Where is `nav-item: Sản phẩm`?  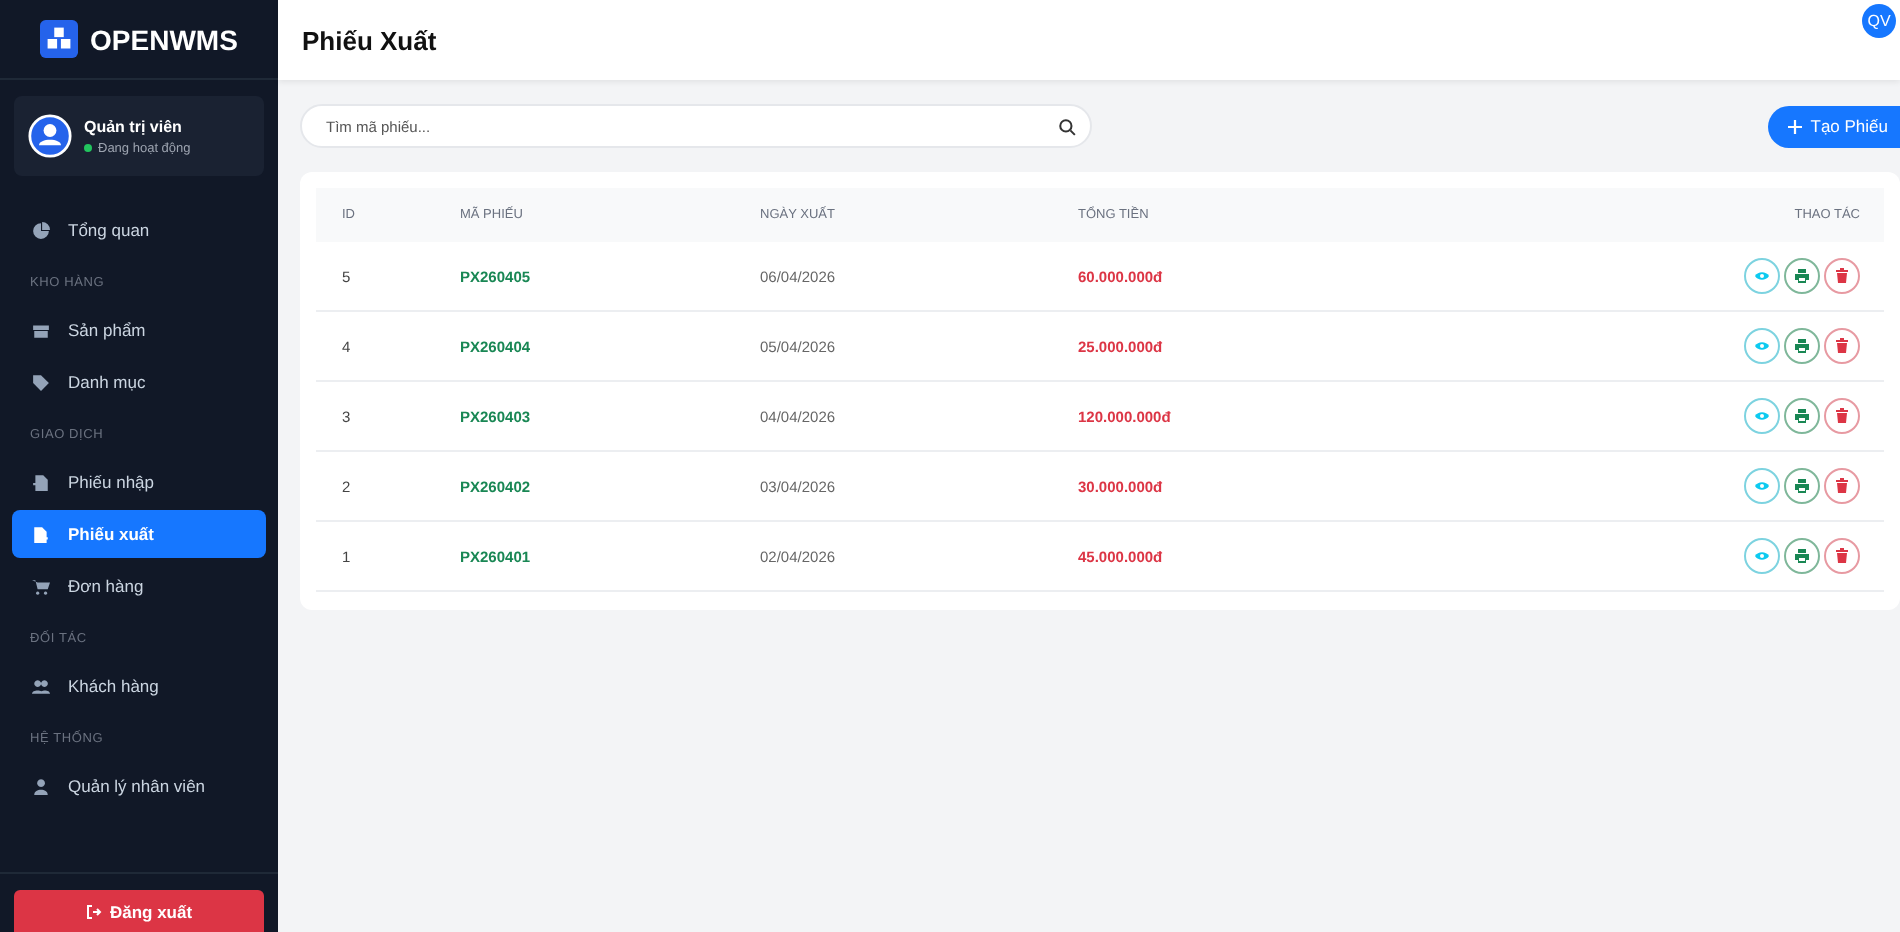
nav-item: Sản phẩm is located at coordinates (139, 330).